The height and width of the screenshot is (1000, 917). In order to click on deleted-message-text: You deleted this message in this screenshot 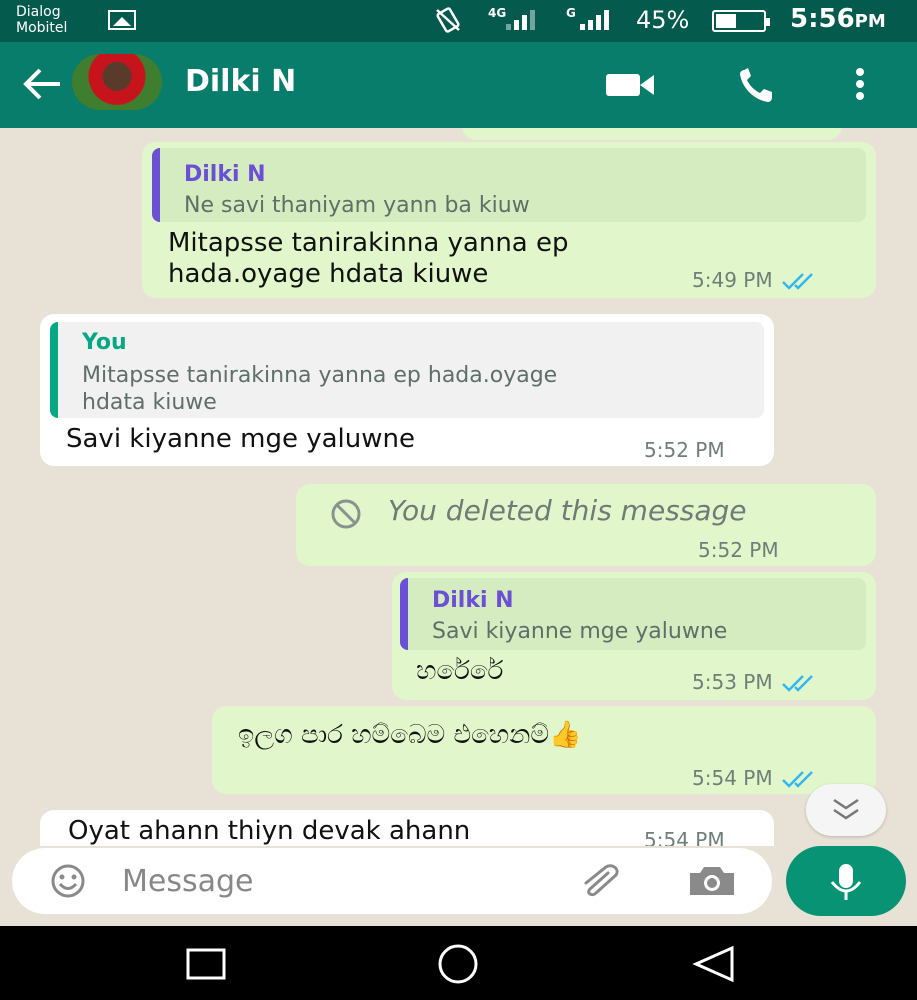, I will do `click(567, 510)`.